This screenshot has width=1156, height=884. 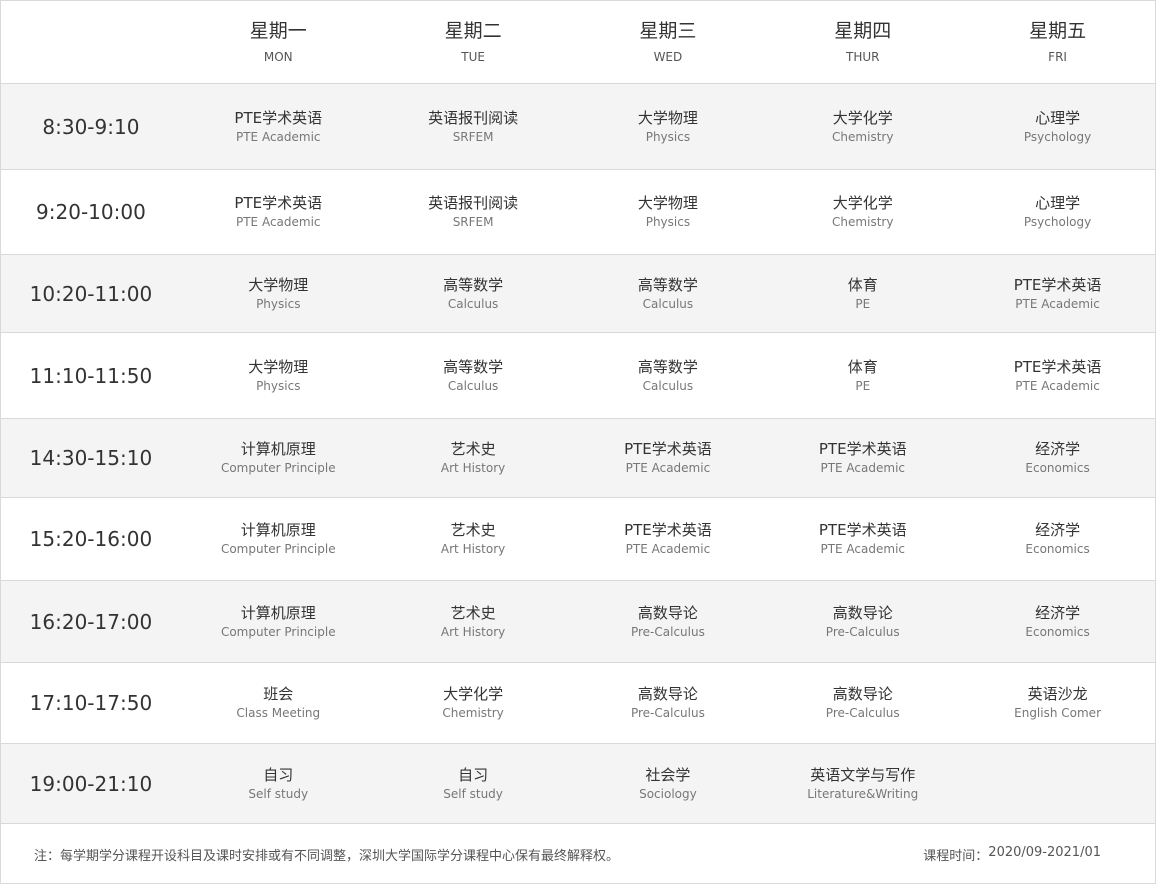 What do you see at coordinates (1058, 31) in the screenshot?
I see `day-name-cn: 星期五` at bounding box center [1058, 31].